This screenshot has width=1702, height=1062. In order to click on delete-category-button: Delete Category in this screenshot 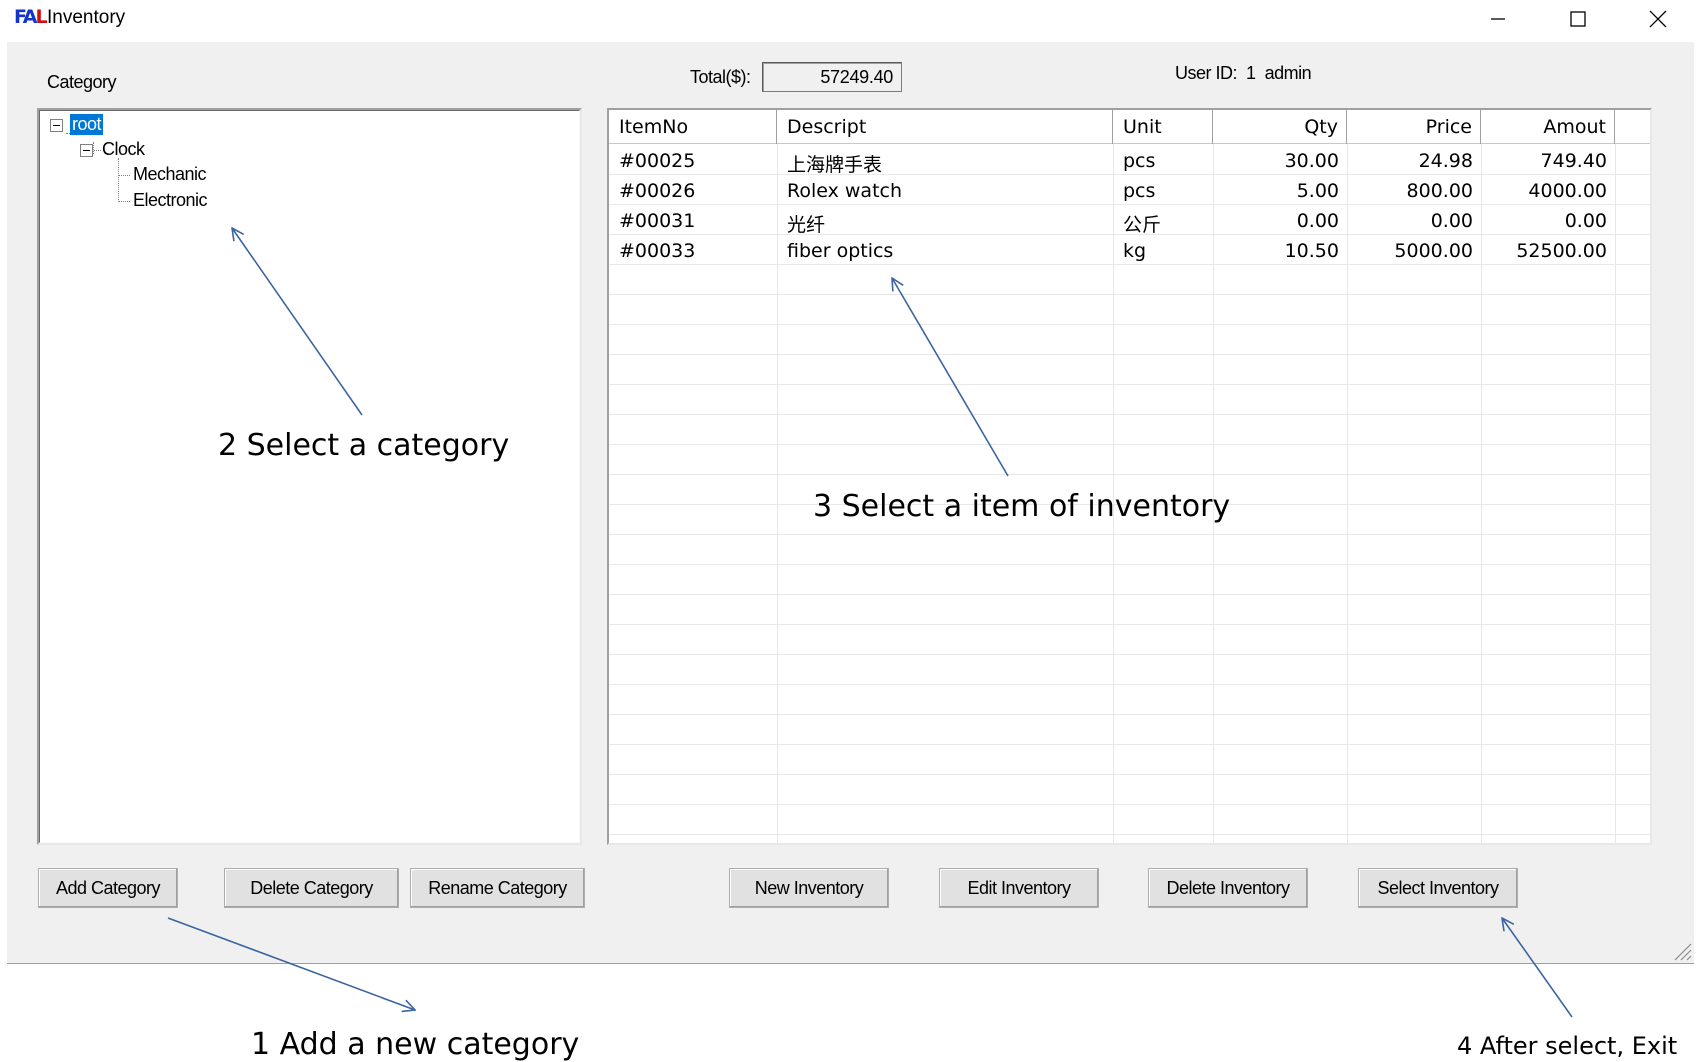, I will do `click(311, 888)`.